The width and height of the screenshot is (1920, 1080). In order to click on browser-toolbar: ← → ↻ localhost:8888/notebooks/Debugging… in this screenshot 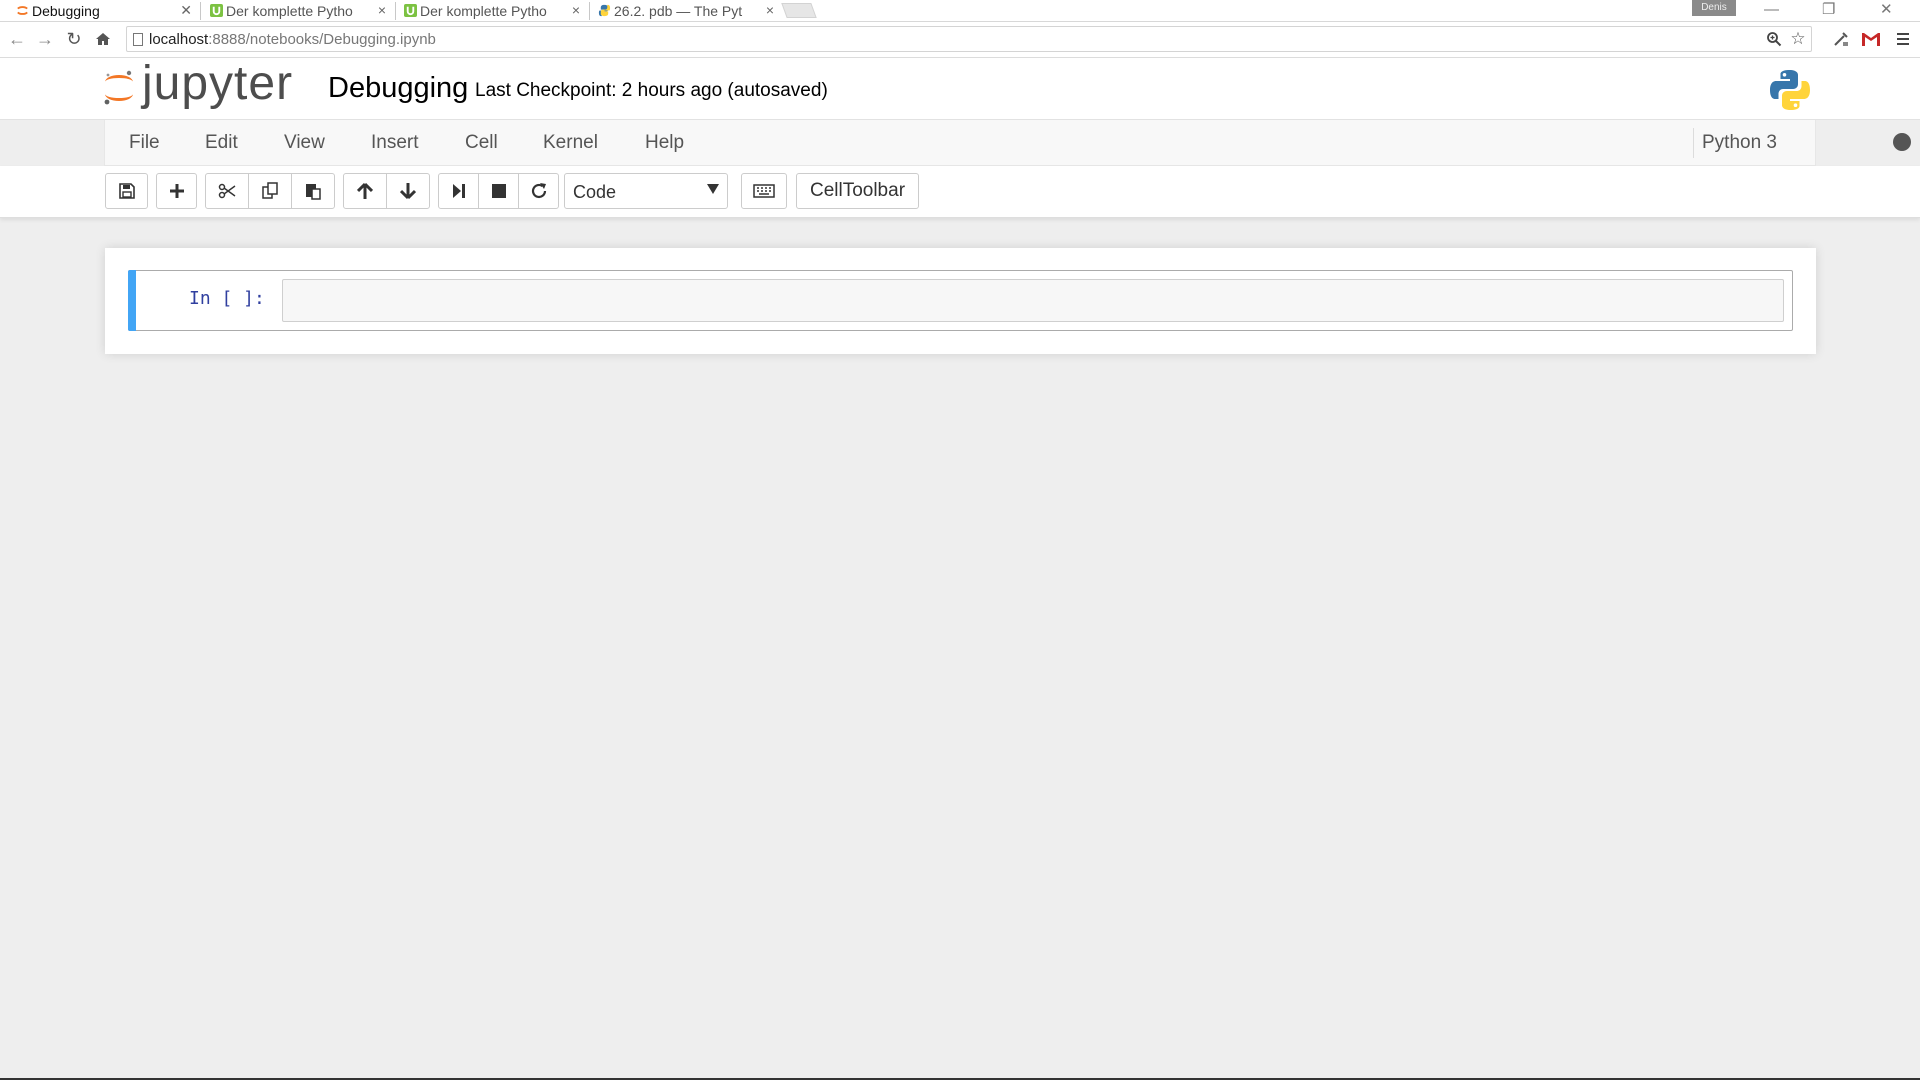, I will do `click(960, 40)`.